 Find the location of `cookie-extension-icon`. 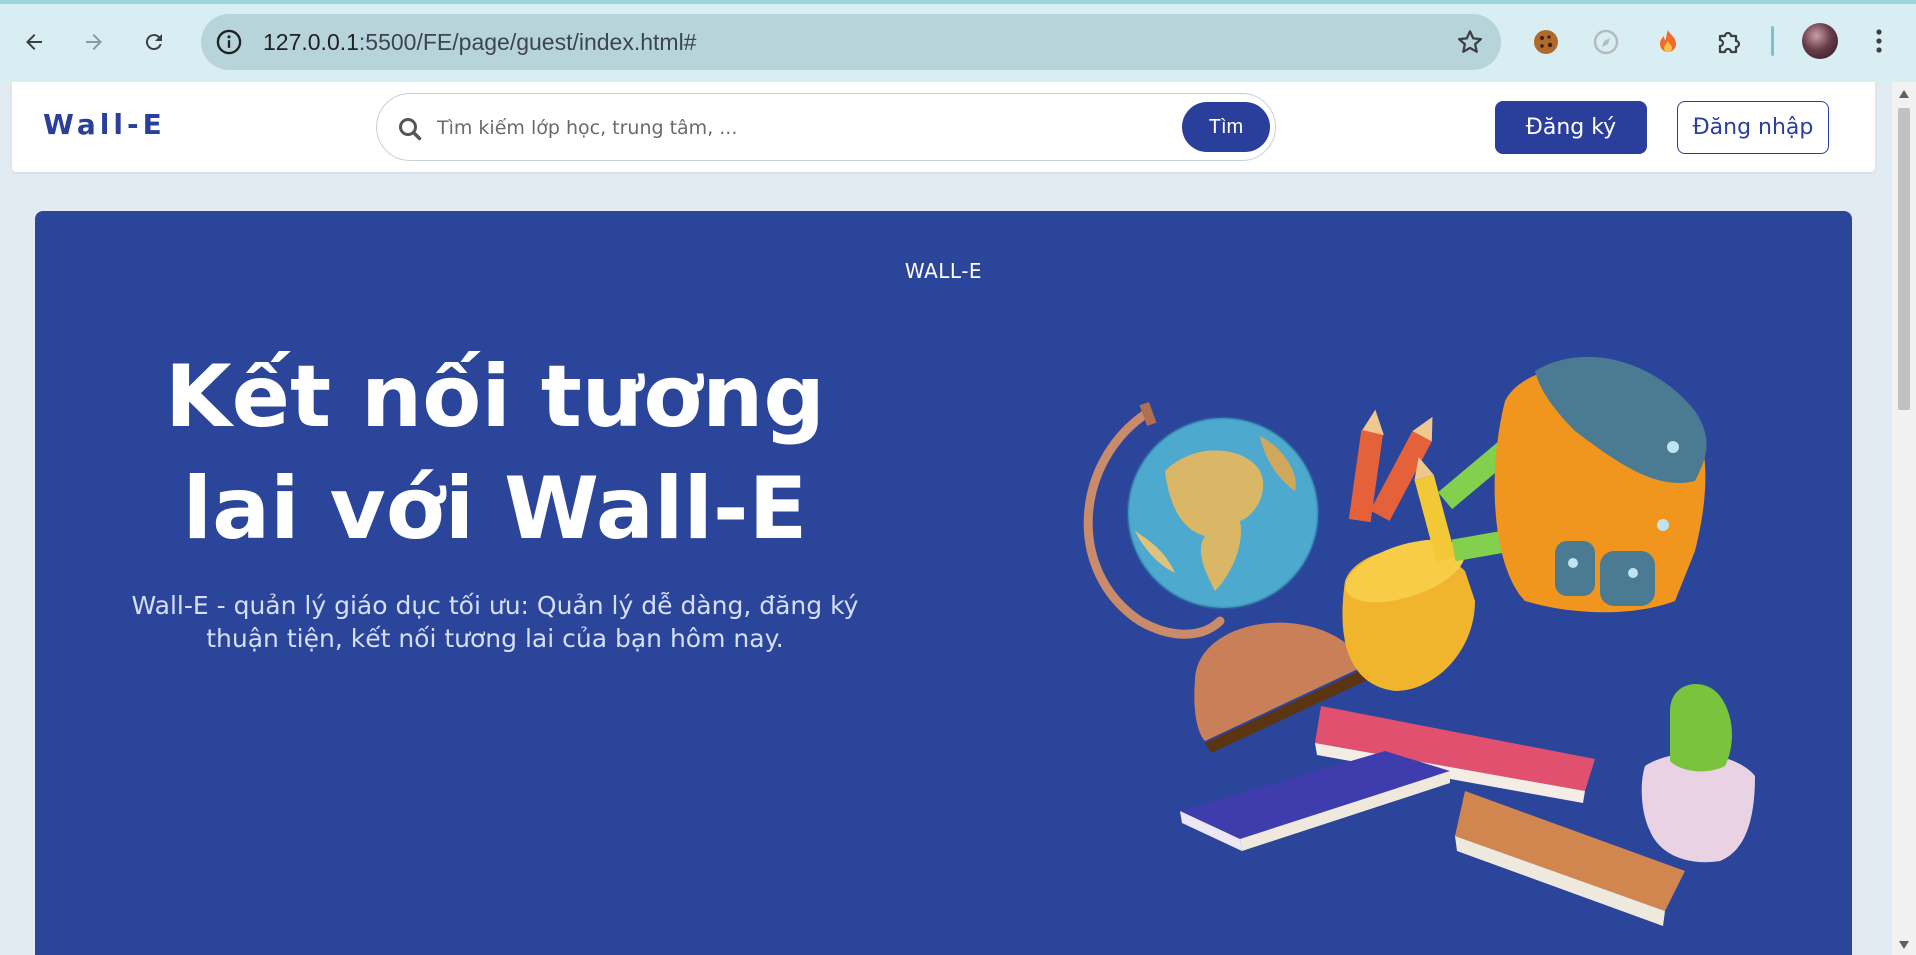

cookie-extension-icon is located at coordinates (1546, 42).